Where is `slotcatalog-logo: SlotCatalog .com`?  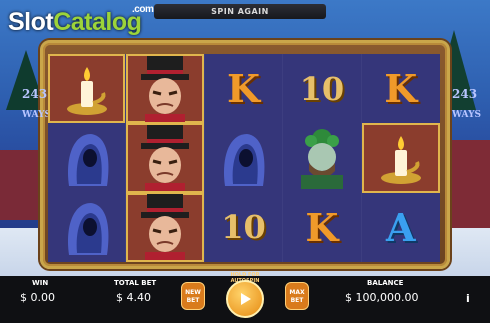
slotcatalog-logo: SlotCatalog .com is located at coordinates (81, 20).